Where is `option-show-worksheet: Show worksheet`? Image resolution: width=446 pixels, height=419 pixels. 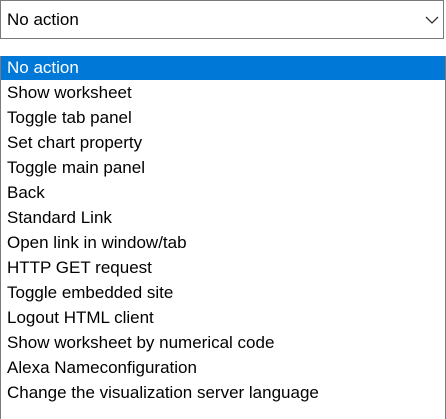 option-show-worksheet: Show worksheet is located at coordinates (223, 92).